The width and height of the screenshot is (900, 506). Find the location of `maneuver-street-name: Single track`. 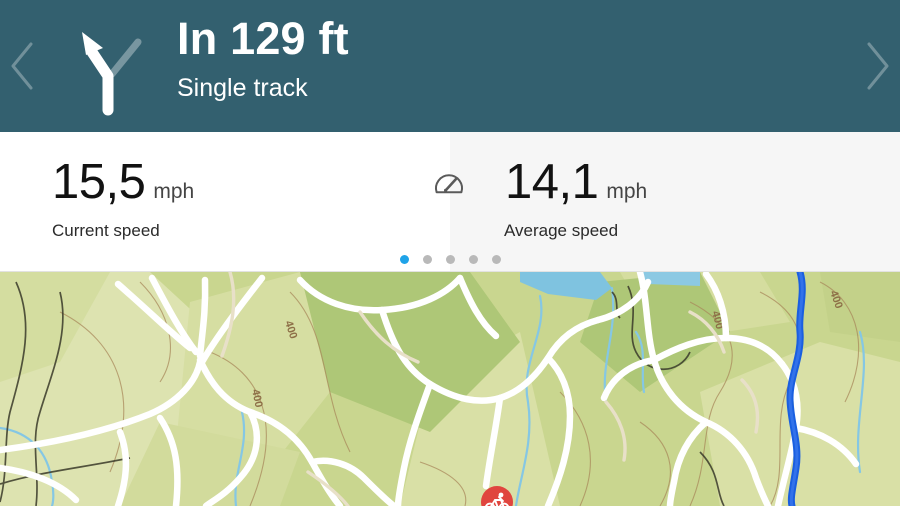

maneuver-street-name: Single track is located at coordinates (242, 88).